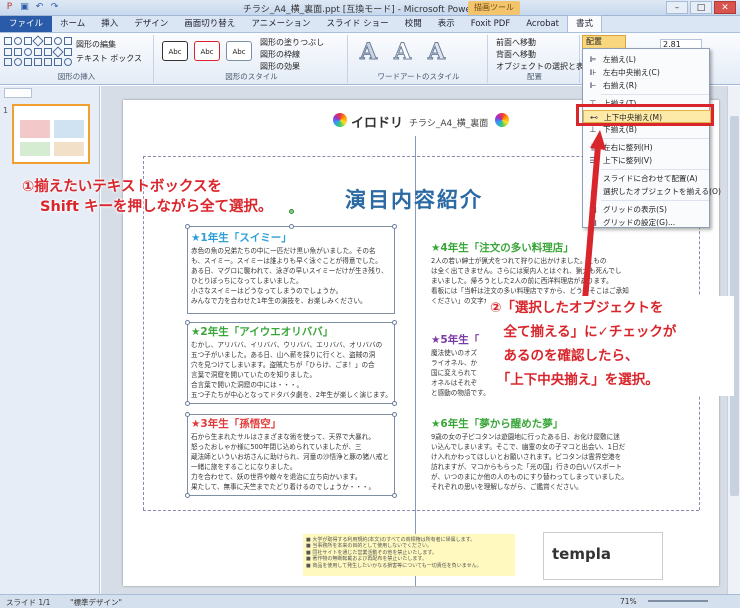  I want to click on bring-forward-button: 前面へ移動, so click(516, 42).